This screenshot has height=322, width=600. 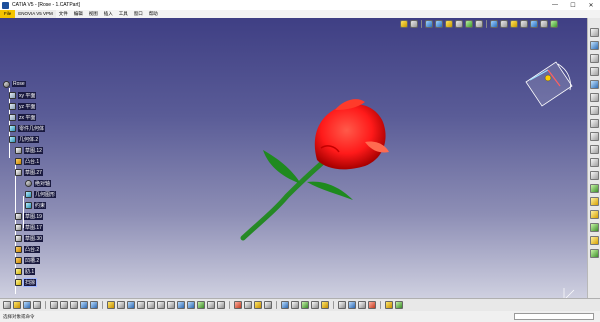 What do you see at coordinates (494, 24) in the screenshot?
I see `toolbar-fillet-icon` at bounding box center [494, 24].